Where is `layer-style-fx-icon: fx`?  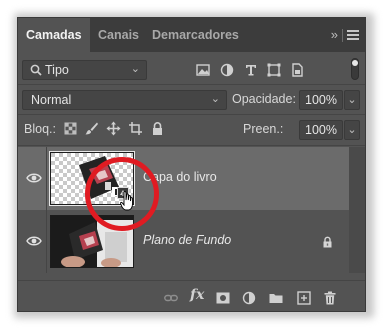
layer-style-fx-icon: fx is located at coordinates (197, 295).